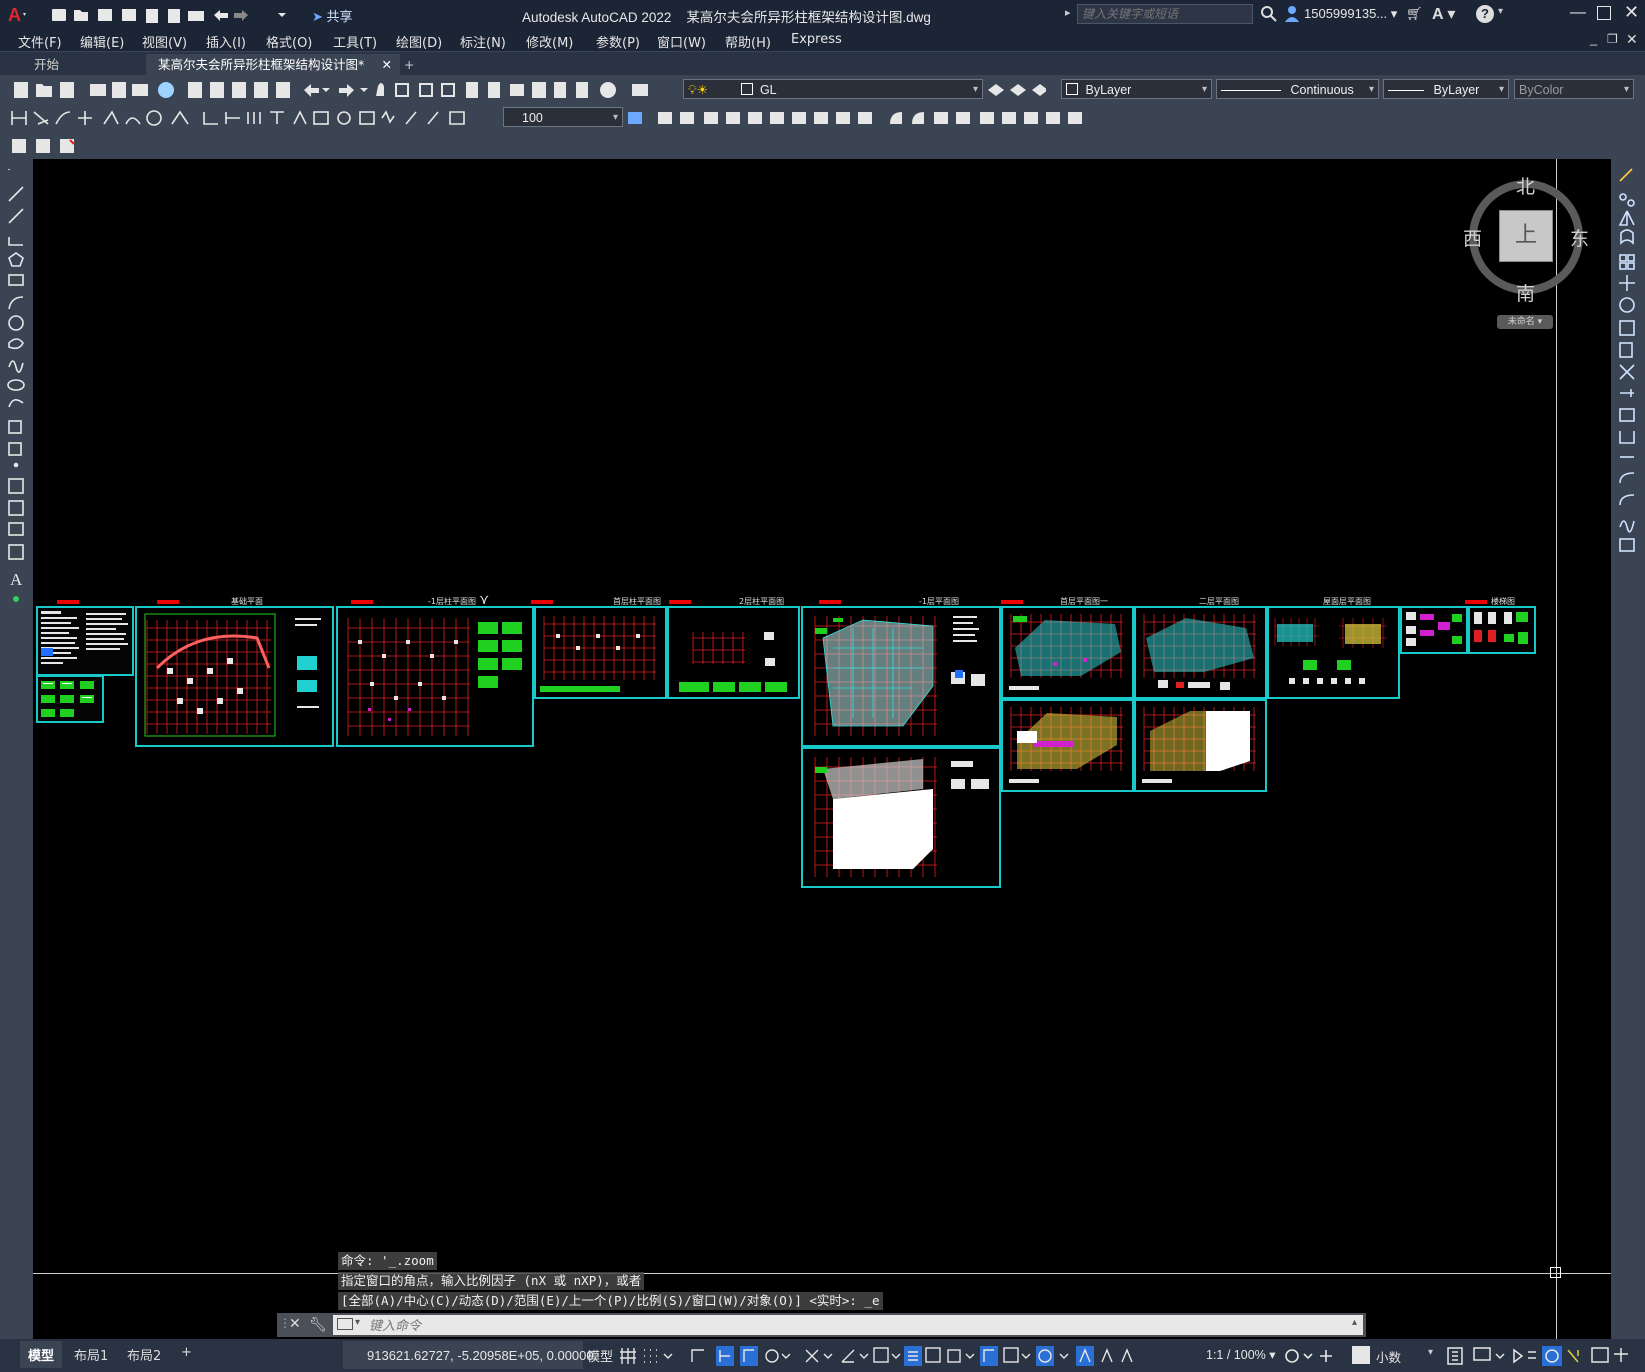  I want to click on maximize-icon, so click(1604, 13).